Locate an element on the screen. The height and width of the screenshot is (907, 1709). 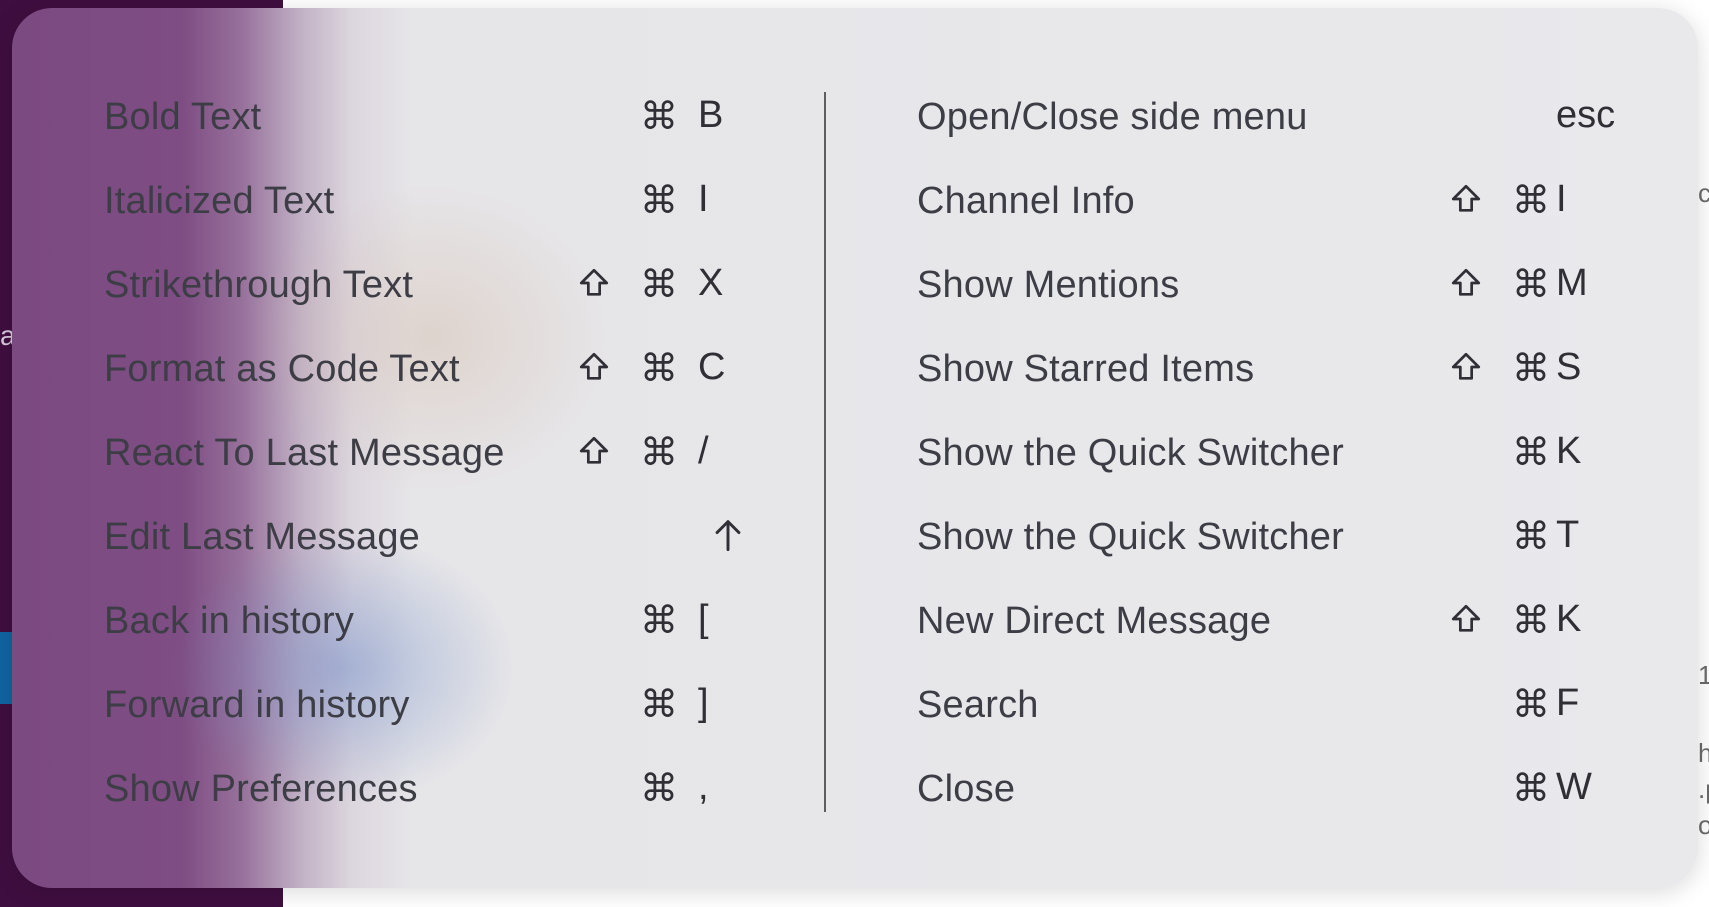
shortcut-key: T is located at coordinates (1568, 535).